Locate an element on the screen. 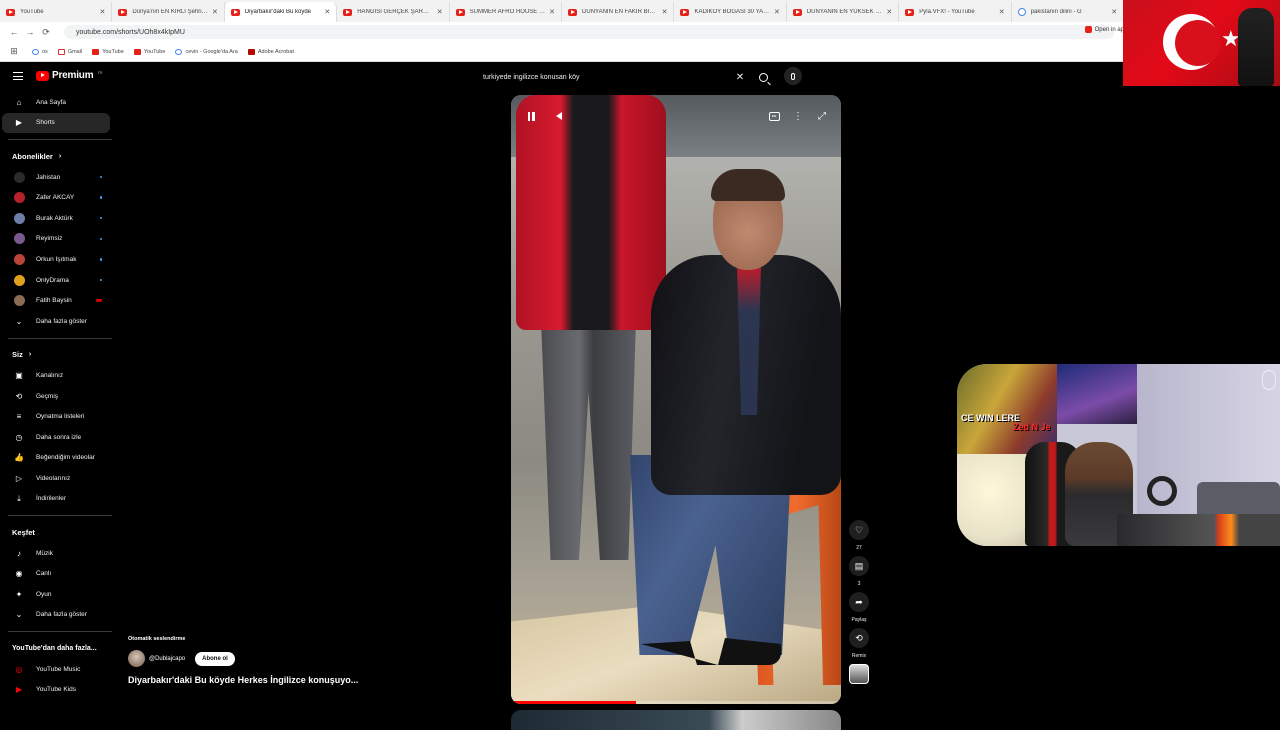 This screenshot has width=1280, height=730. subscription-item: Zafer AKCAY is located at coordinates (56, 197).